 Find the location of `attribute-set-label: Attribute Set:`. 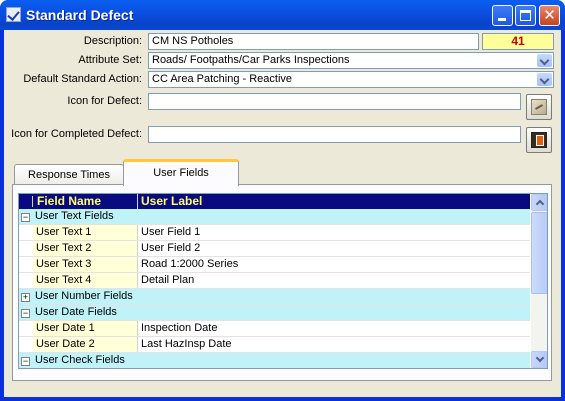

attribute-set-label: Attribute Set: is located at coordinates (110, 60).